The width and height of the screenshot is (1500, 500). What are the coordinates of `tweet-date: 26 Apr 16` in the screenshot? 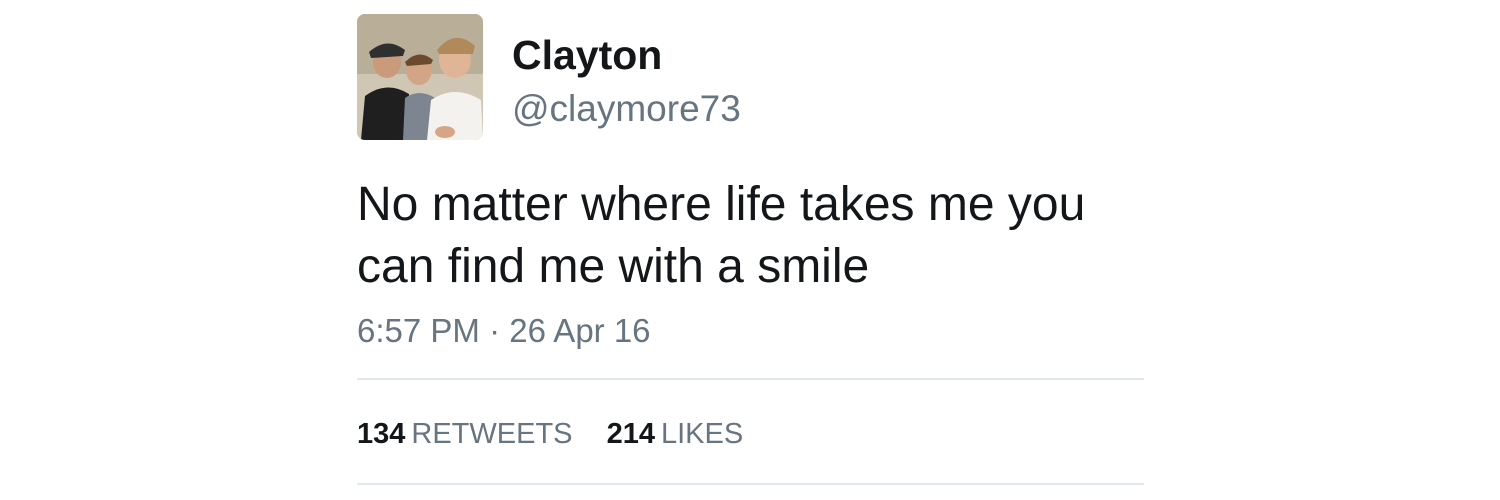 It's located at (580, 330).